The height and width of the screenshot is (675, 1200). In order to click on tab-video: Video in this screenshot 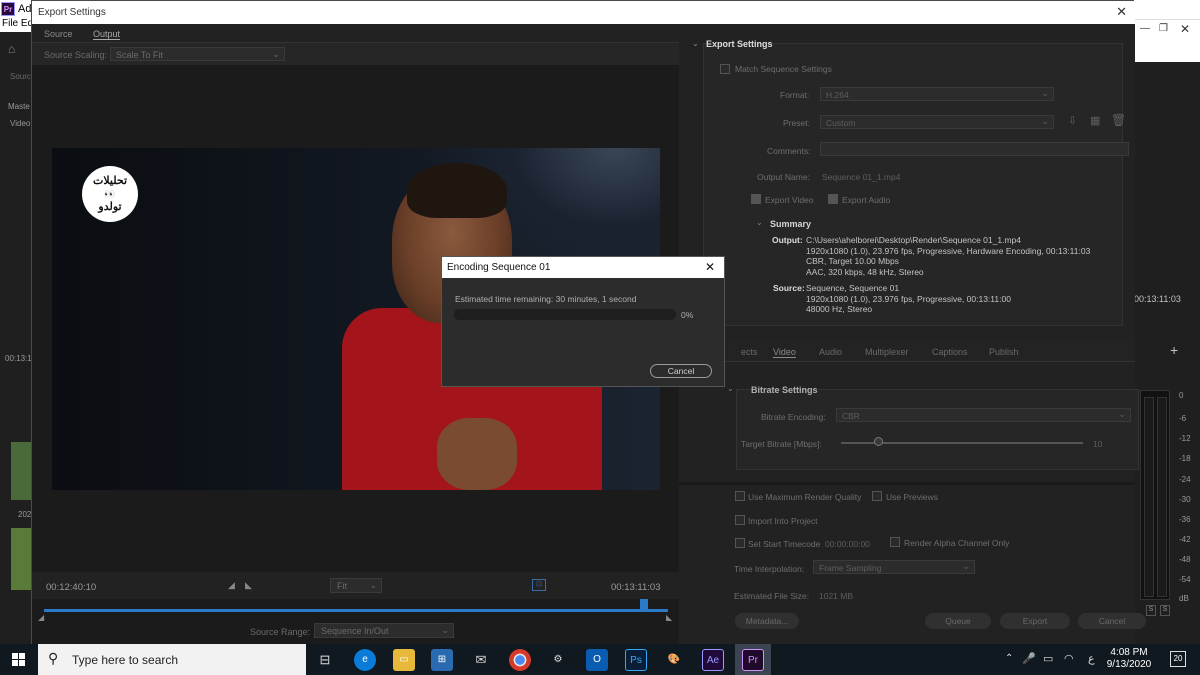, I will do `click(784, 352)`.